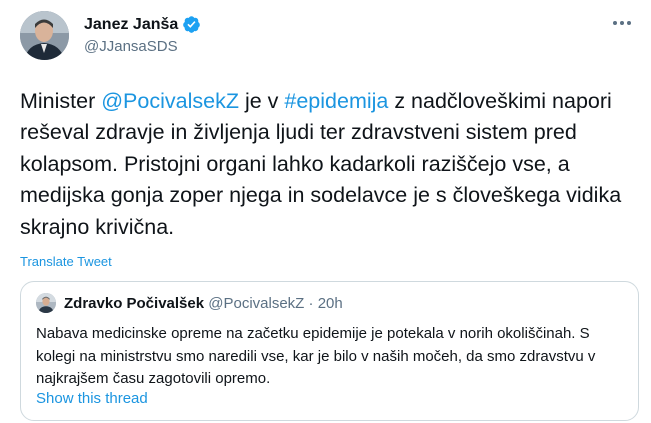 The width and height of the screenshot is (651, 423). What do you see at coordinates (191, 24) in the screenshot?
I see `verified-badge-icon` at bounding box center [191, 24].